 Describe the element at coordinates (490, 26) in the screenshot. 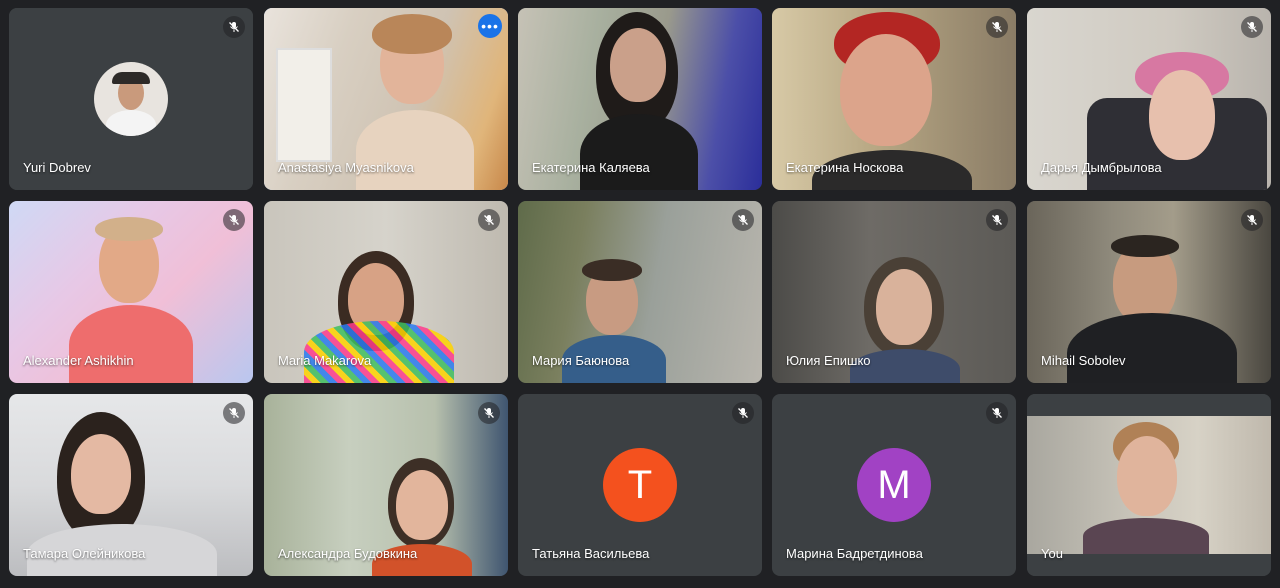

I see `more-options-icon: •••` at that location.